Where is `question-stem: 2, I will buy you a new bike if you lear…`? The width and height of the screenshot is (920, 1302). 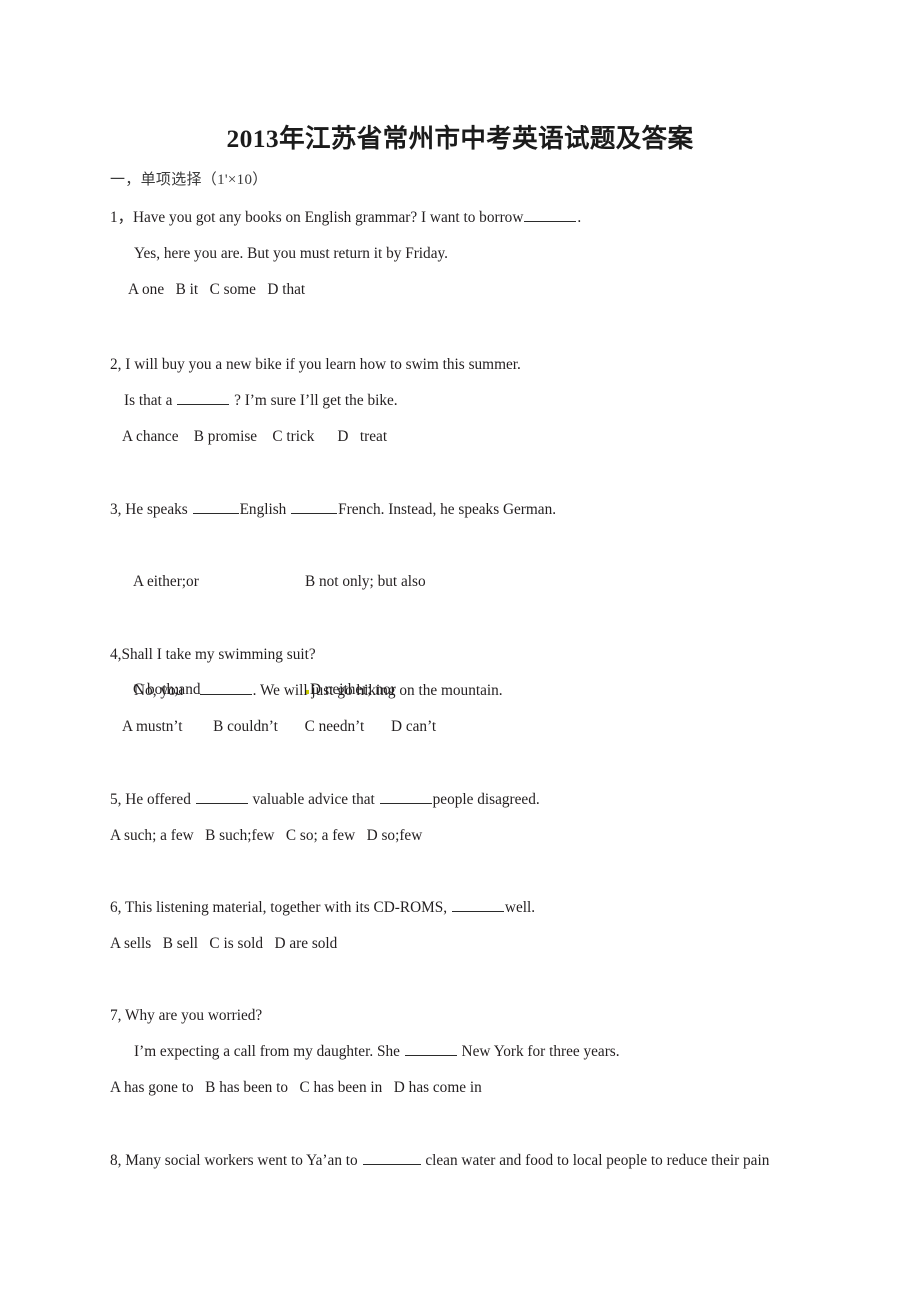
question-stem: 2, I will buy you a new bike if you lear… is located at coordinates (315, 364).